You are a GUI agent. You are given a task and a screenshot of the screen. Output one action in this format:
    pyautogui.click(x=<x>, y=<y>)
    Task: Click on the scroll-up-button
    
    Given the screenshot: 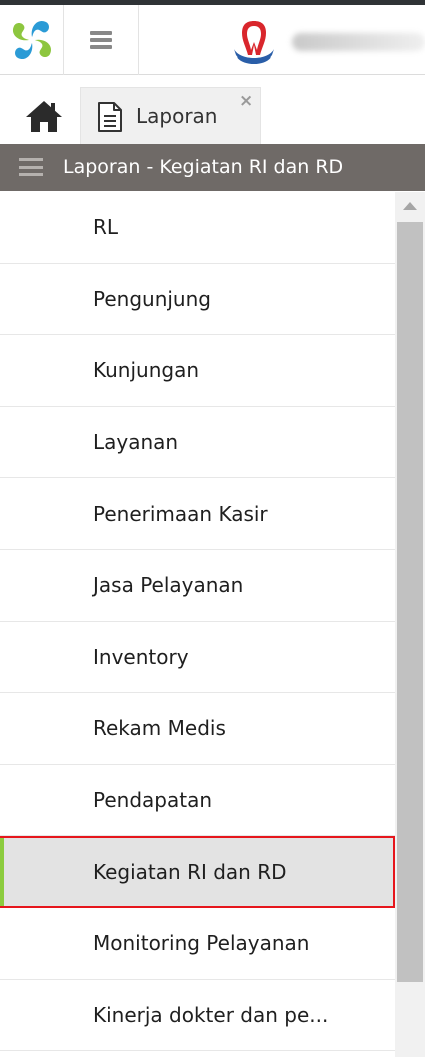 What is the action you would take?
    pyautogui.click(x=410, y=206)
    